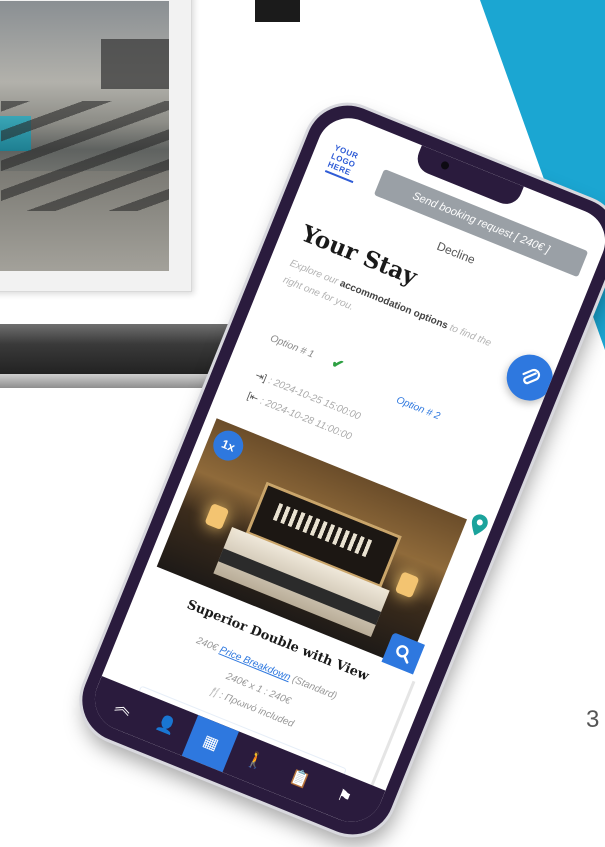 This screenshot has height=847, width=605. What do you see at coordinates (593, 719) in the screenshot?
I see `page-number: 3` at bounding box center [593, 719].